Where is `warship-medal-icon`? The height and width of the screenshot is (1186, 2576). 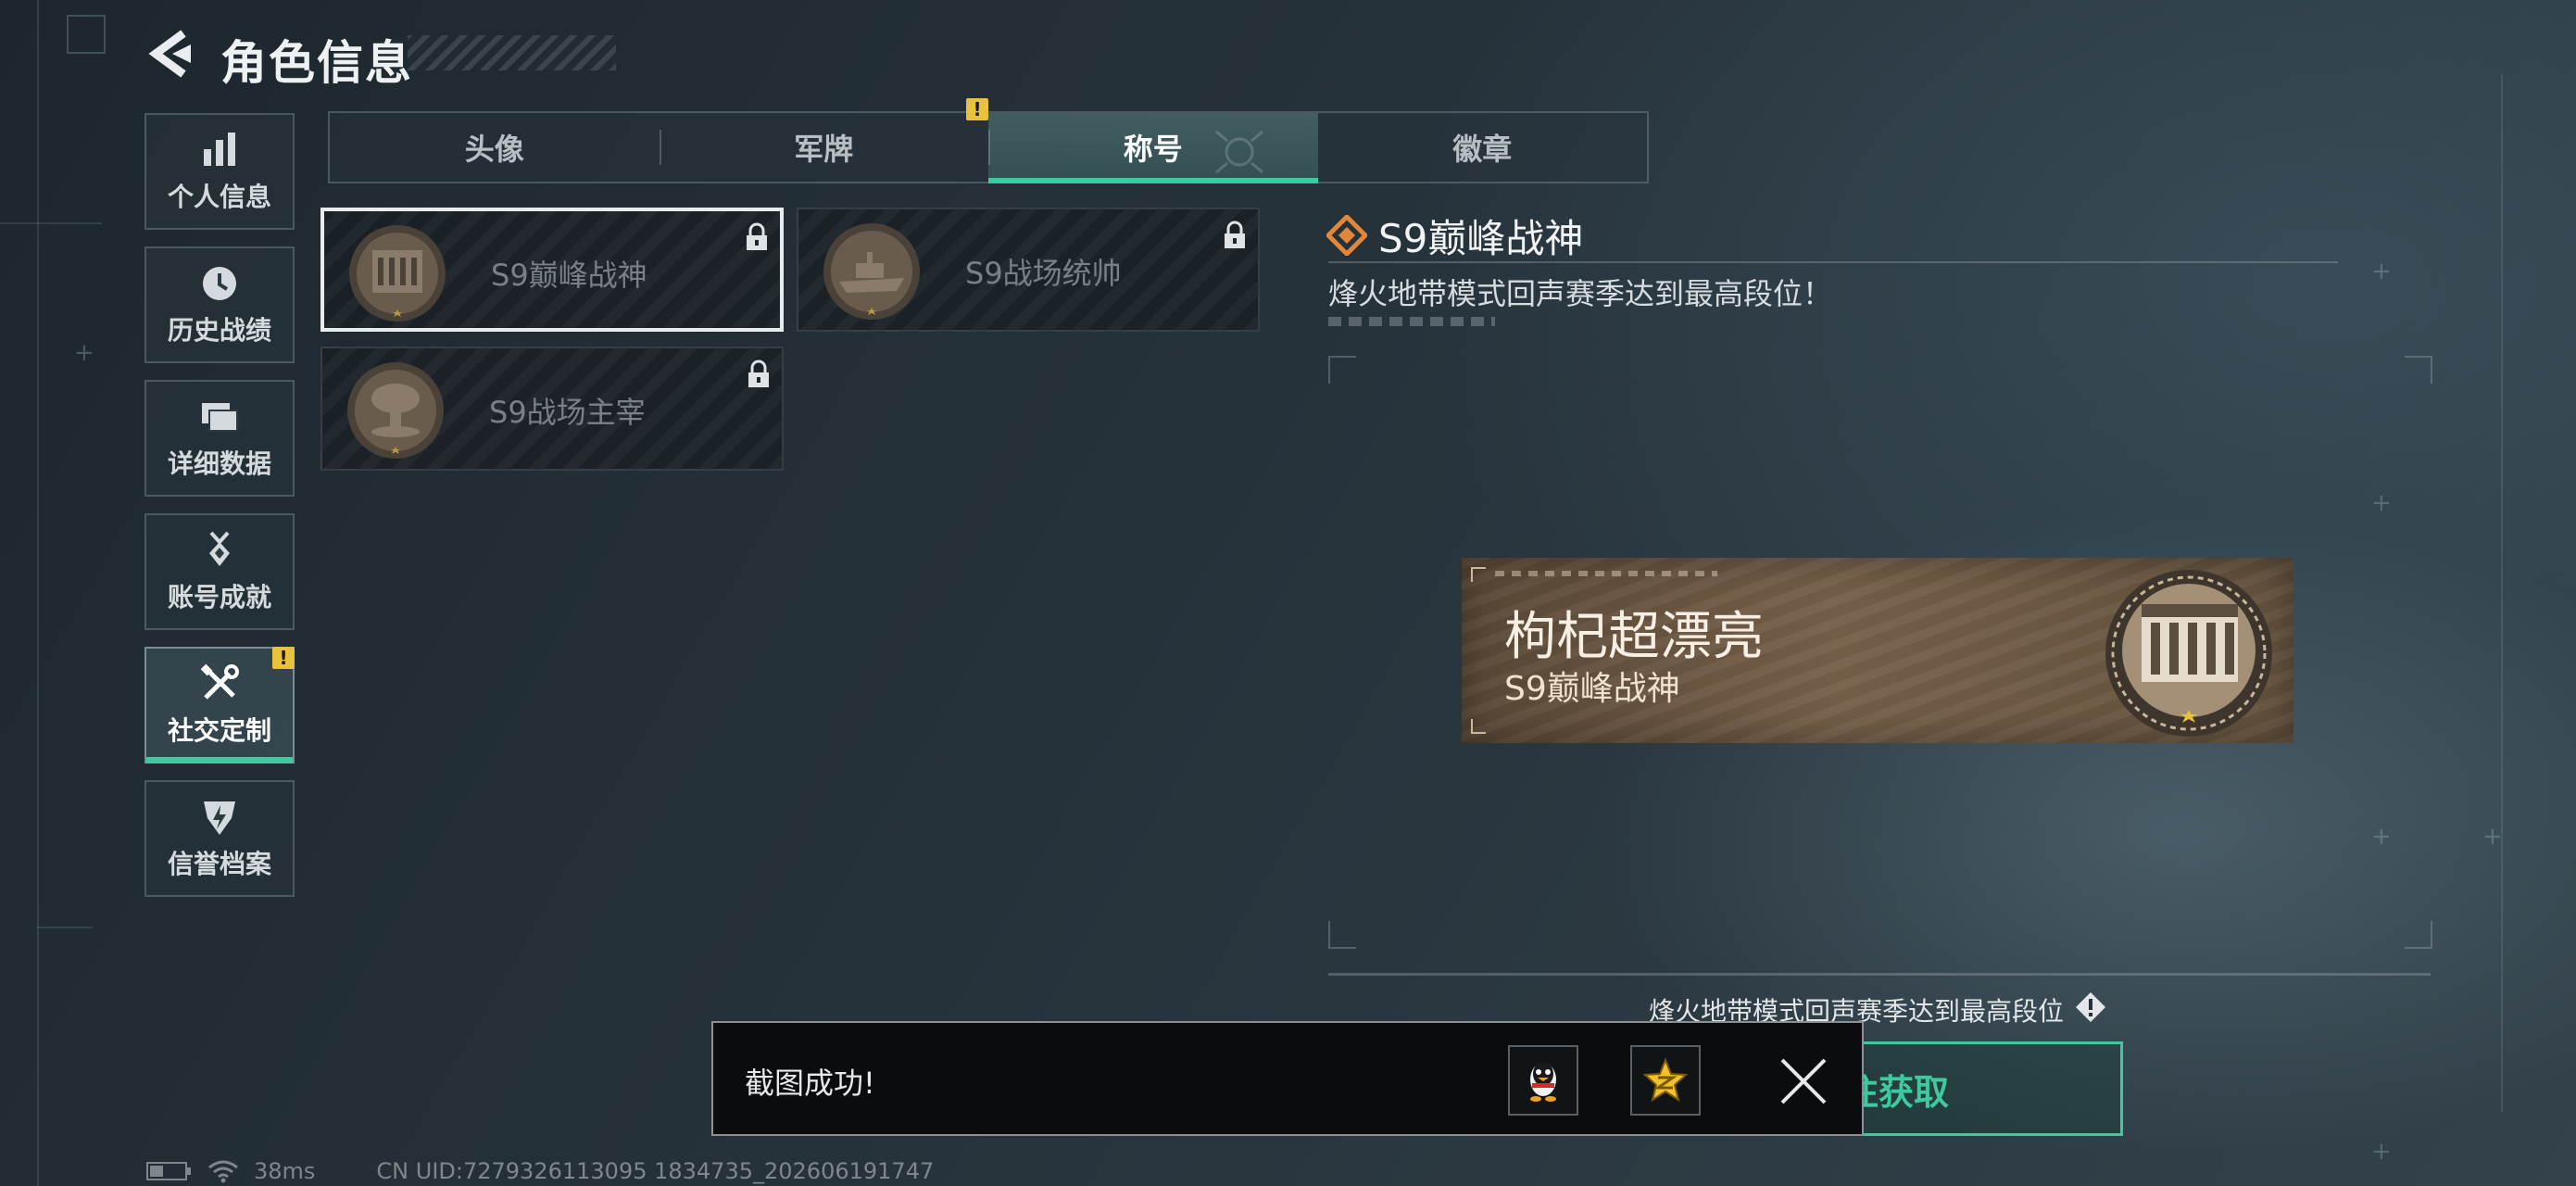 warship-medal-icon is located at coordinates (871, 271).